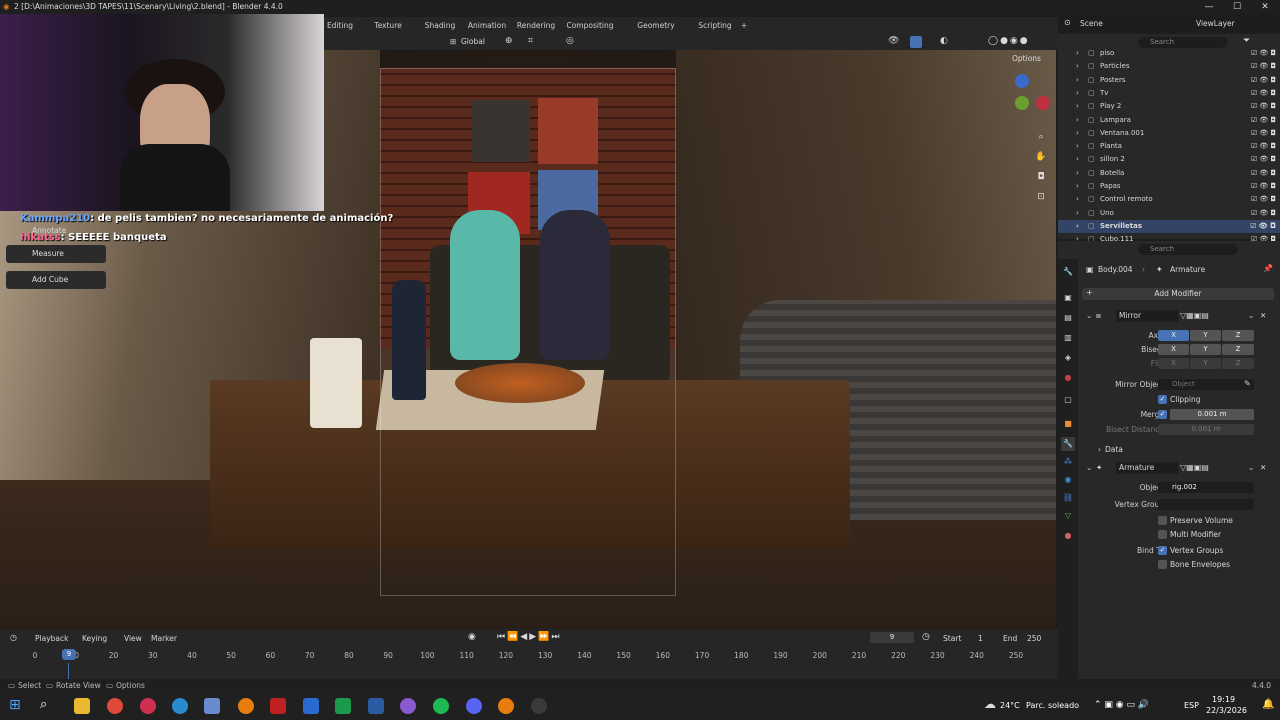 The image size is (1280, 720). What do you see at coordinates (1215, 23) in the screenshot?
I see `view-layer-select: ViewLayer` at bounding box center [1215, 23].